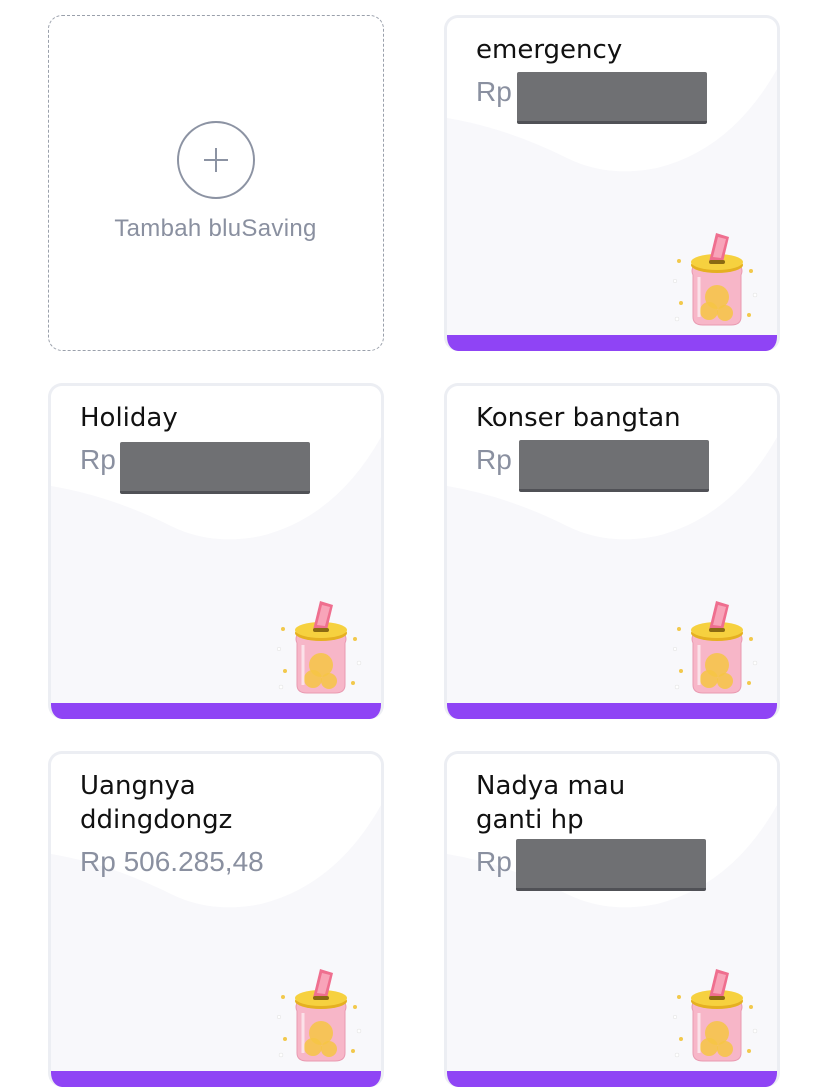 The width and height of the screenshot is (827, 1087). Describe the element at coordinates (215, 228) in the screenshot. I see `add-bluesaving-label: Tambah bluSaving` at that location.